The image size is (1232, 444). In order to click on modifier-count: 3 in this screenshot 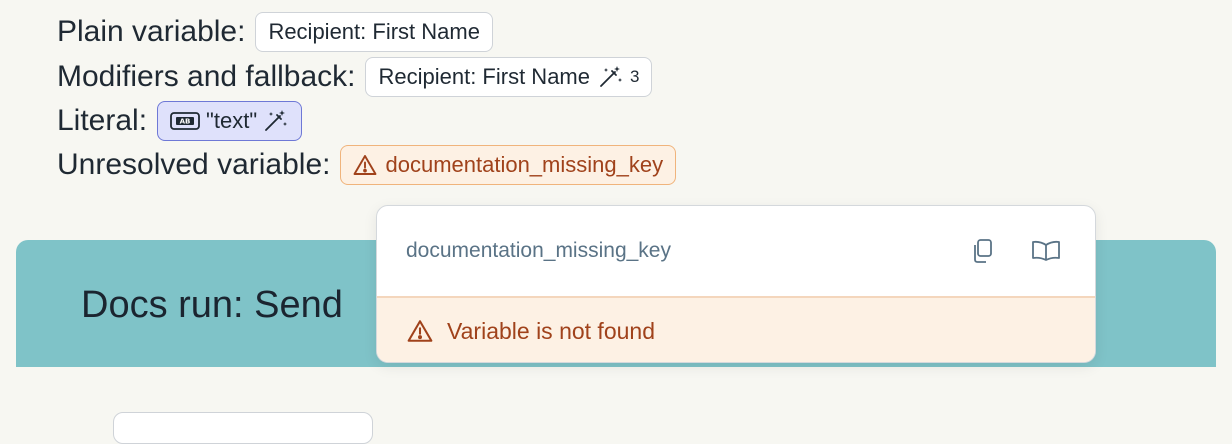, I will do `click(635, 76)`.